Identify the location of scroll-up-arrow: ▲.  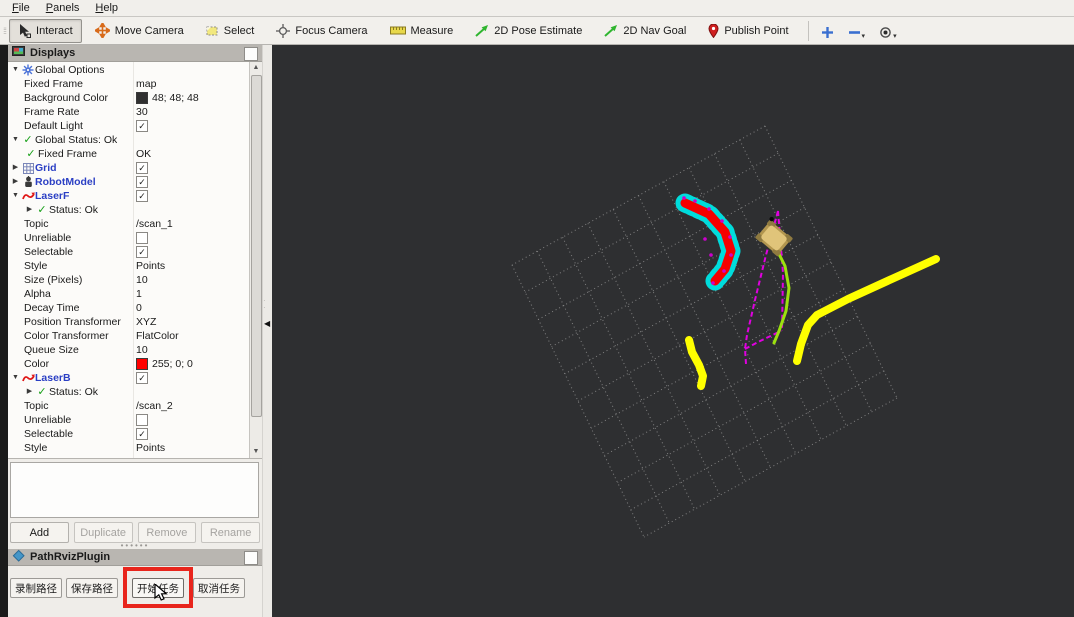
(256, 68).